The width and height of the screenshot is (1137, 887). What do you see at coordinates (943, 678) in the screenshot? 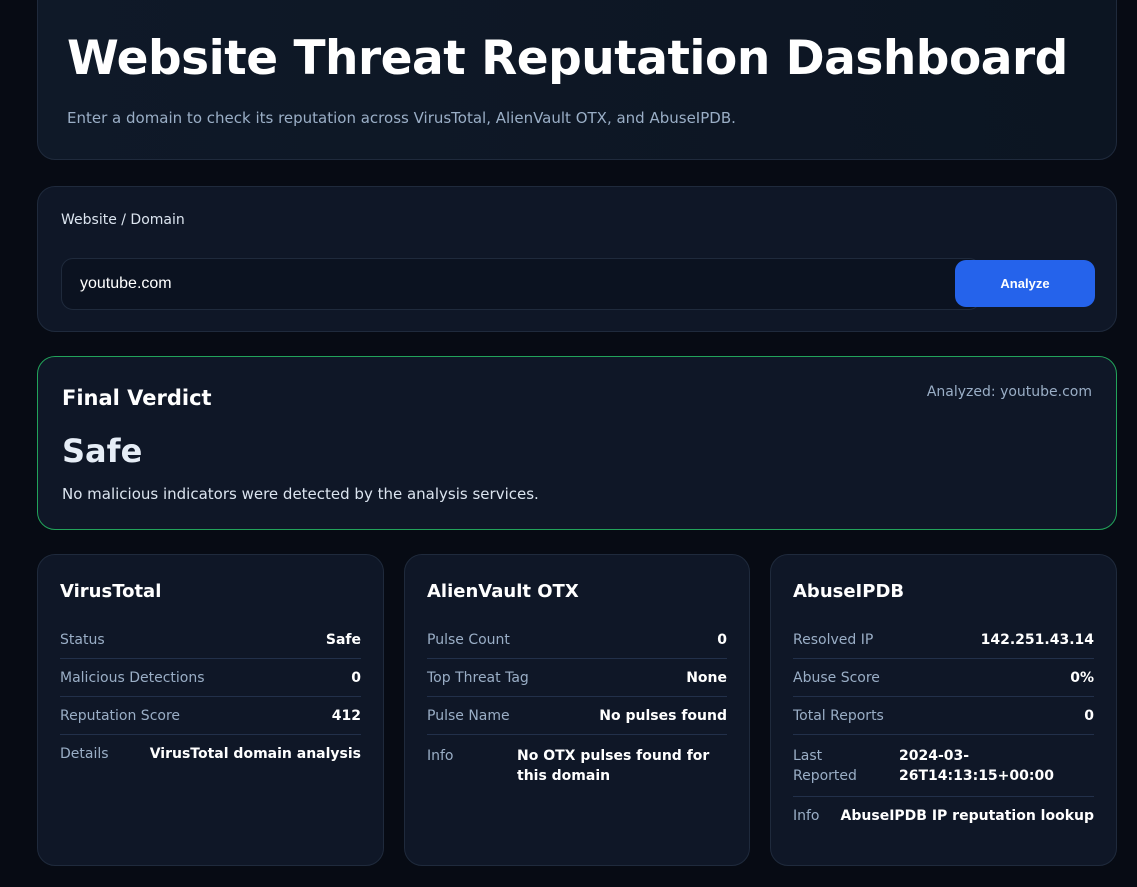
I see `abuse-score-row: Abuse Score 0%` at bounding box center [943, 678].